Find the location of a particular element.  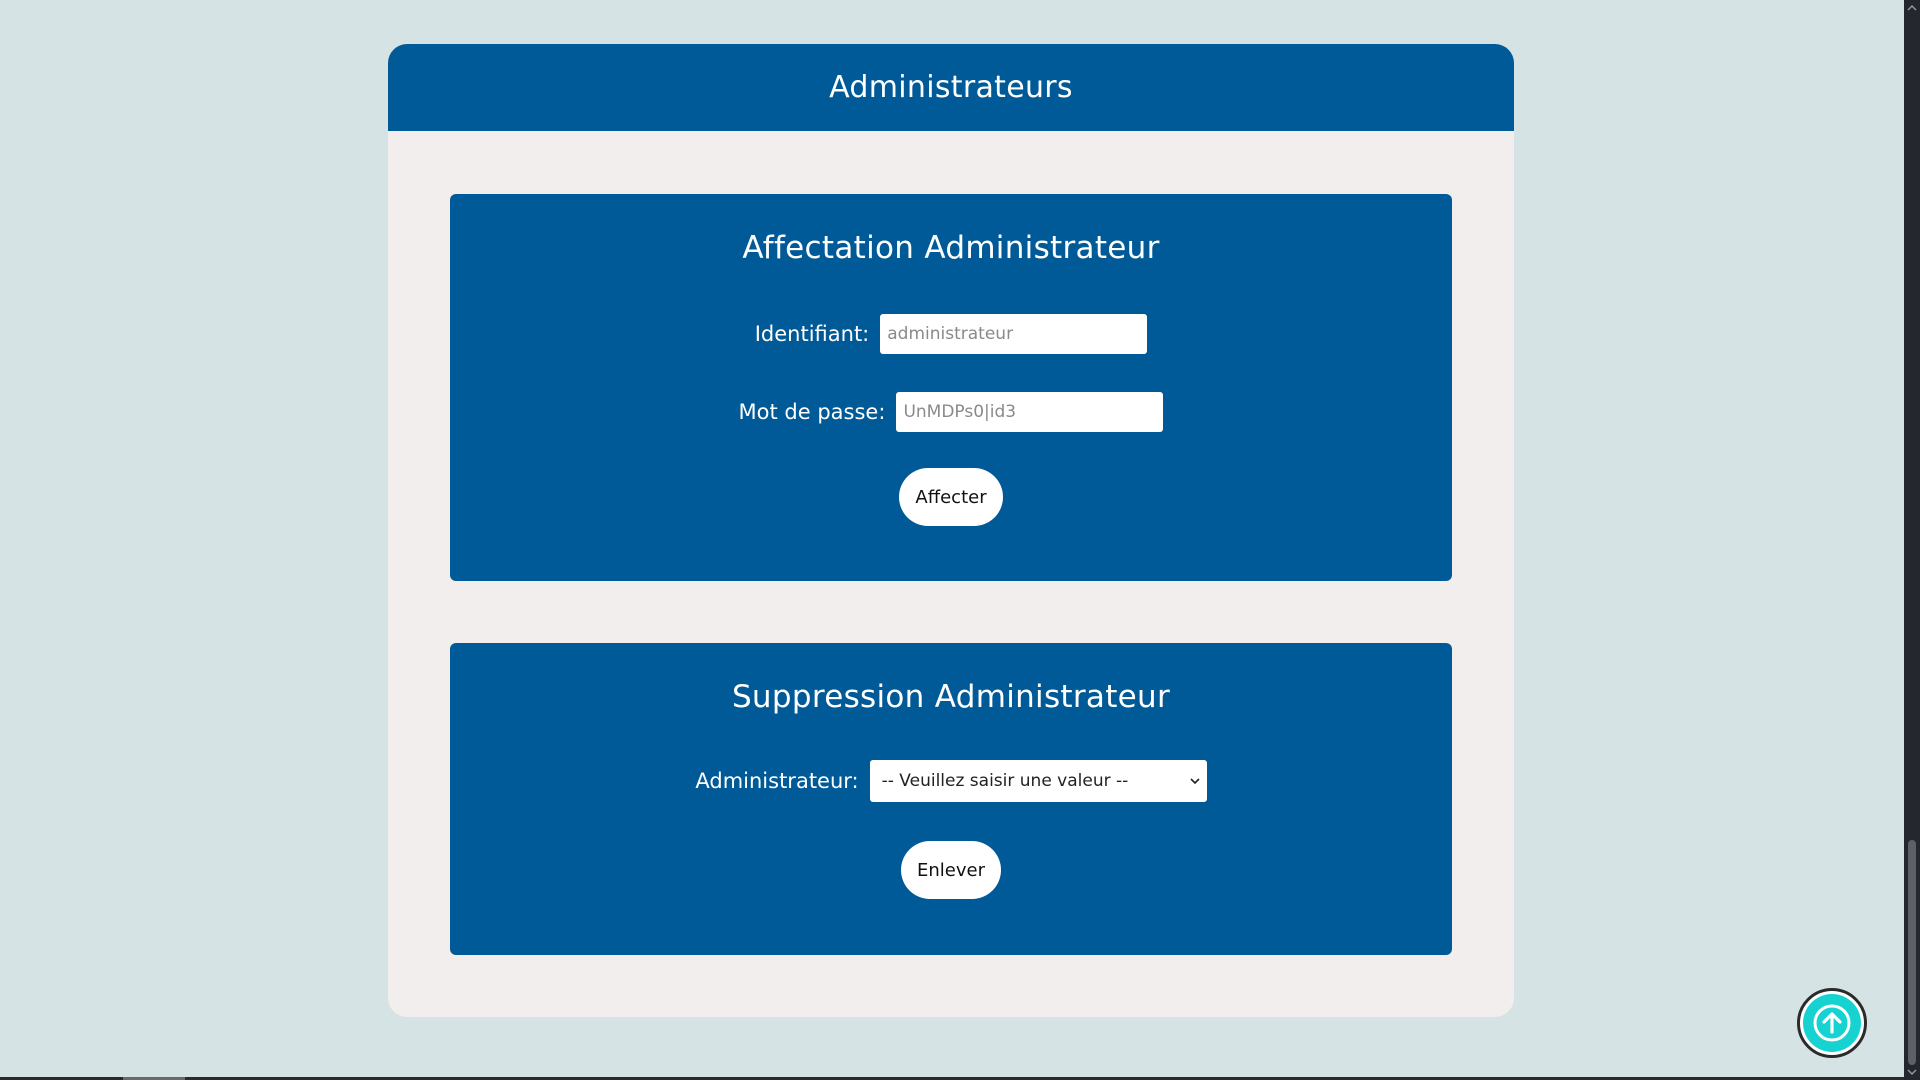

scroll-up-arrow-icon is located at coordinates (1912, 8).